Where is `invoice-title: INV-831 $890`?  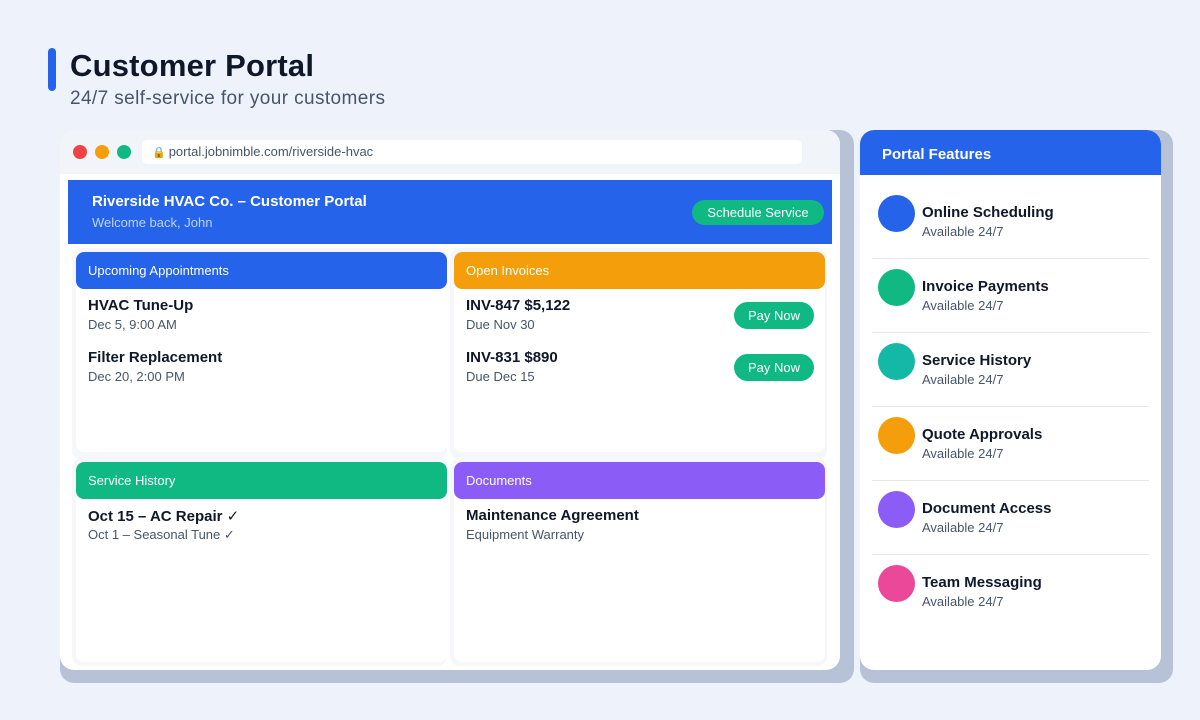 invoice-title: INV-831 $890 is located at coordinates (512, 357).